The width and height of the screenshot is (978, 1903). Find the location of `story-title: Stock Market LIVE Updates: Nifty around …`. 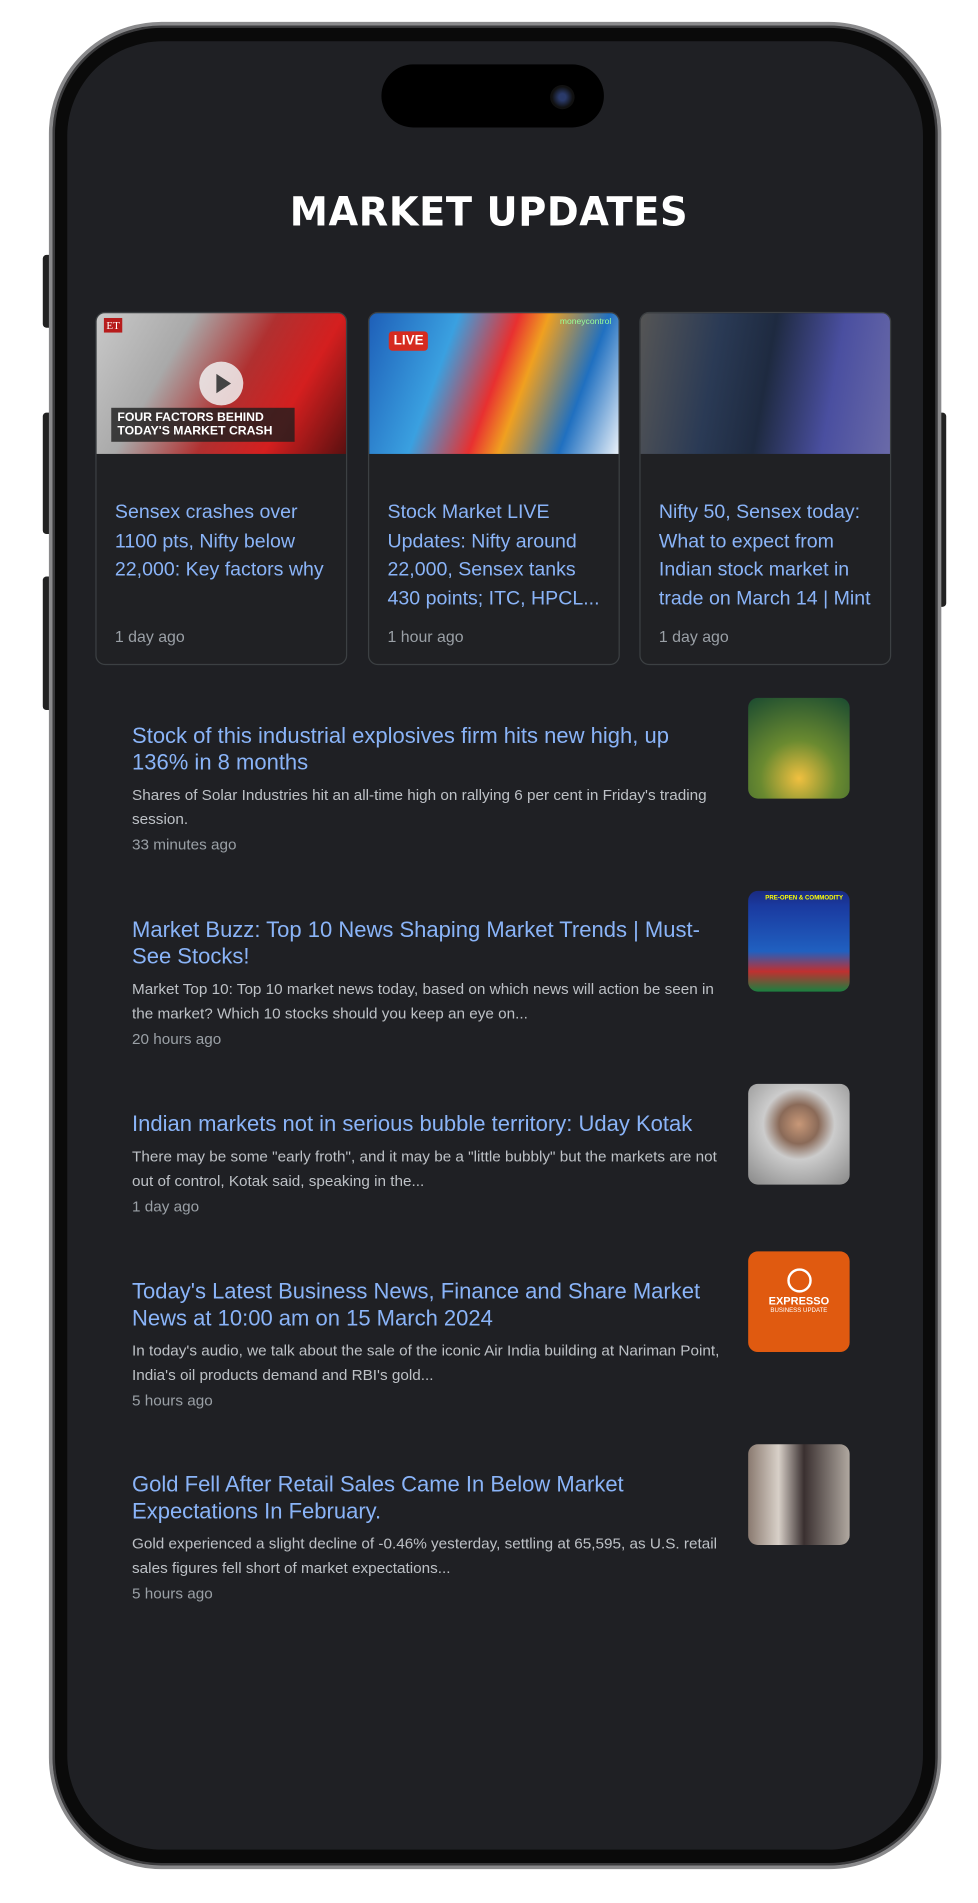

story-title: Stock Market LIVE Updates: Nifty around … is located at coordinates (496, 556).